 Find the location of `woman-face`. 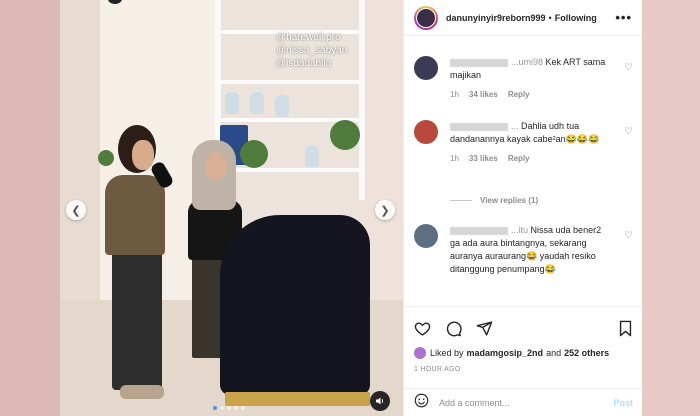

woman-face is located at coordinates (216, 166).